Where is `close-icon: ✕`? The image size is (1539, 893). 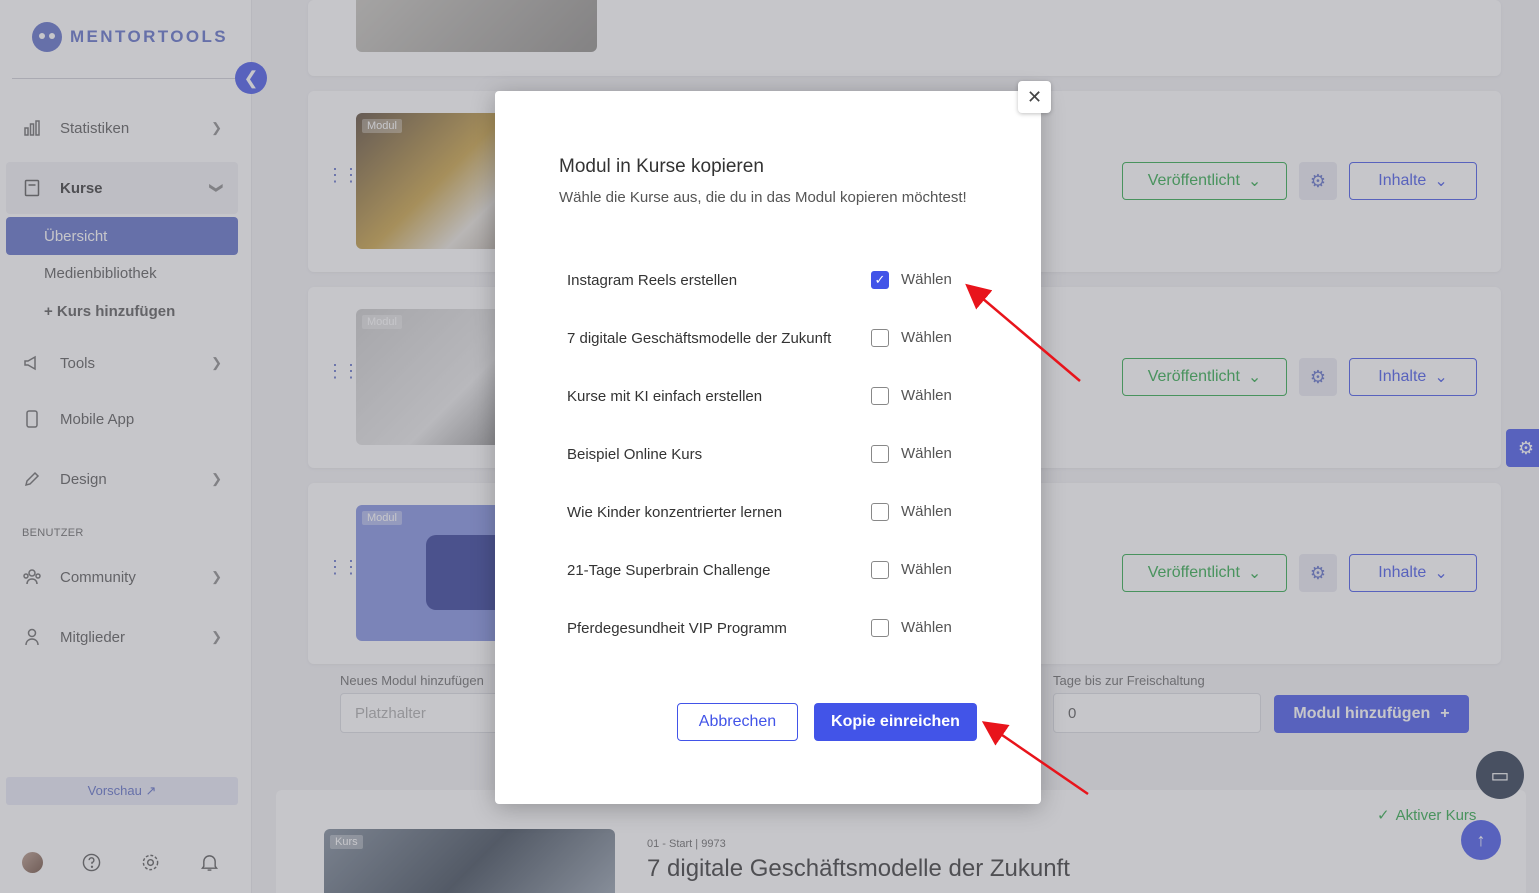
close-icon: ✕ is located at coordinates (1034, 96).